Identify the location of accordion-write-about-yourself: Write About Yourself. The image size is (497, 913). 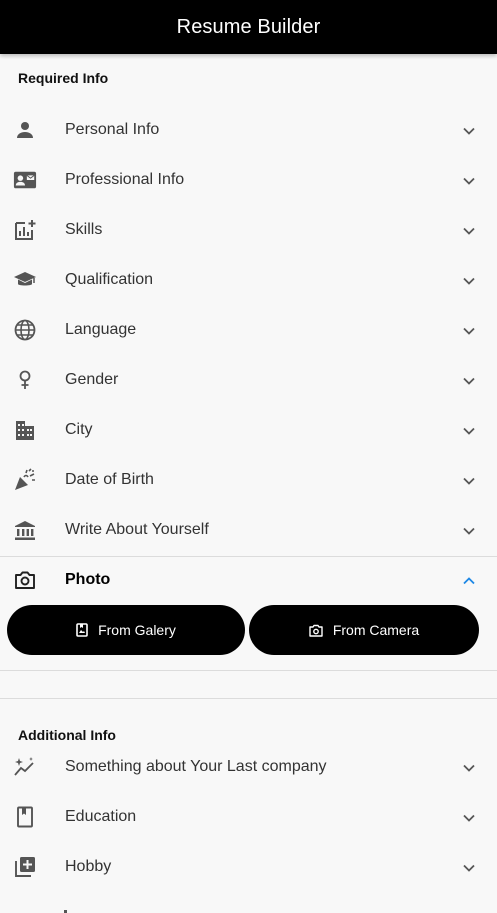
(248, 530).